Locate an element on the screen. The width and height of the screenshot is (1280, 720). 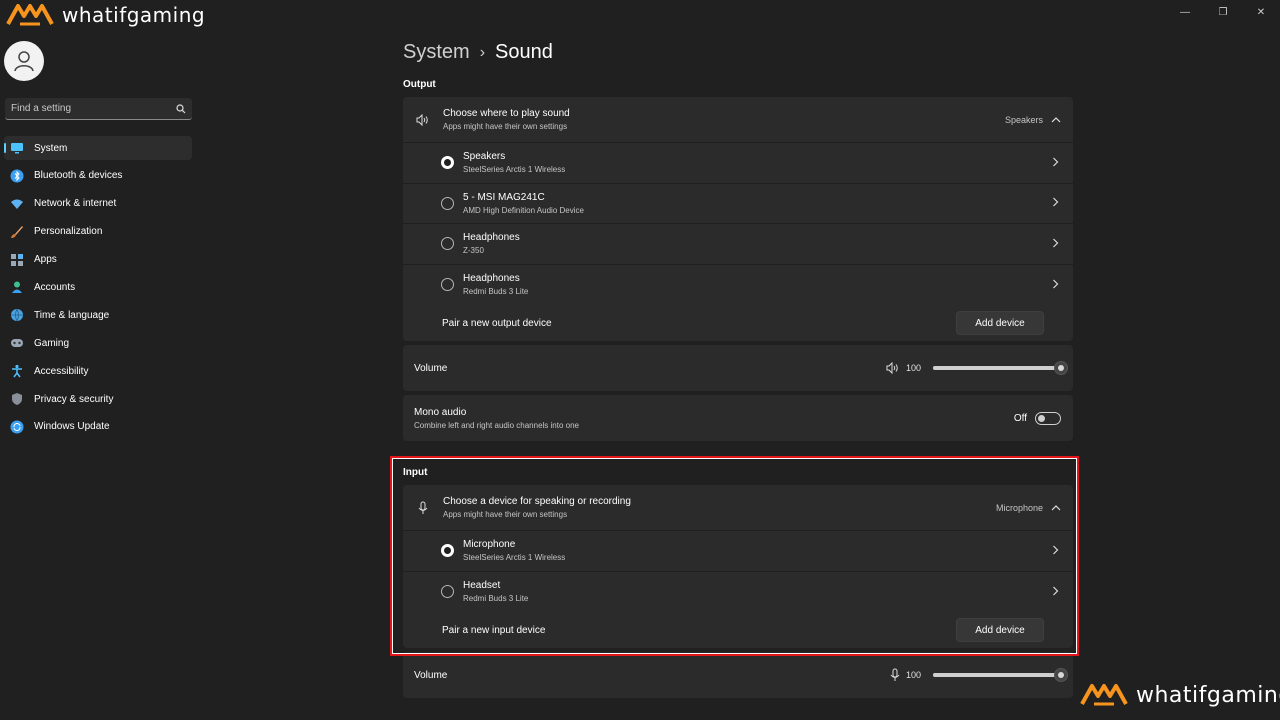
device-detail: SteelSeries Arctis 1 Wireless is located at coordinates (514, 170).